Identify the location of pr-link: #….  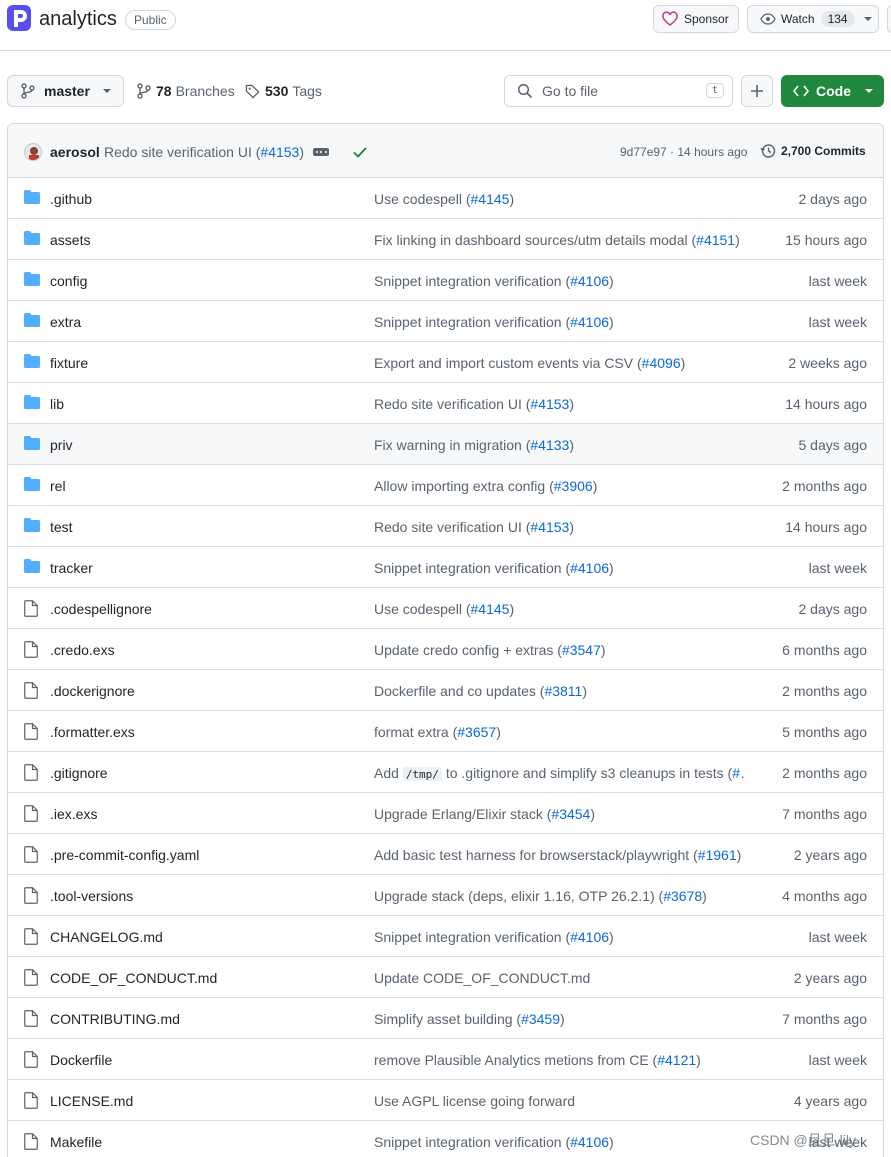
(739, 773).